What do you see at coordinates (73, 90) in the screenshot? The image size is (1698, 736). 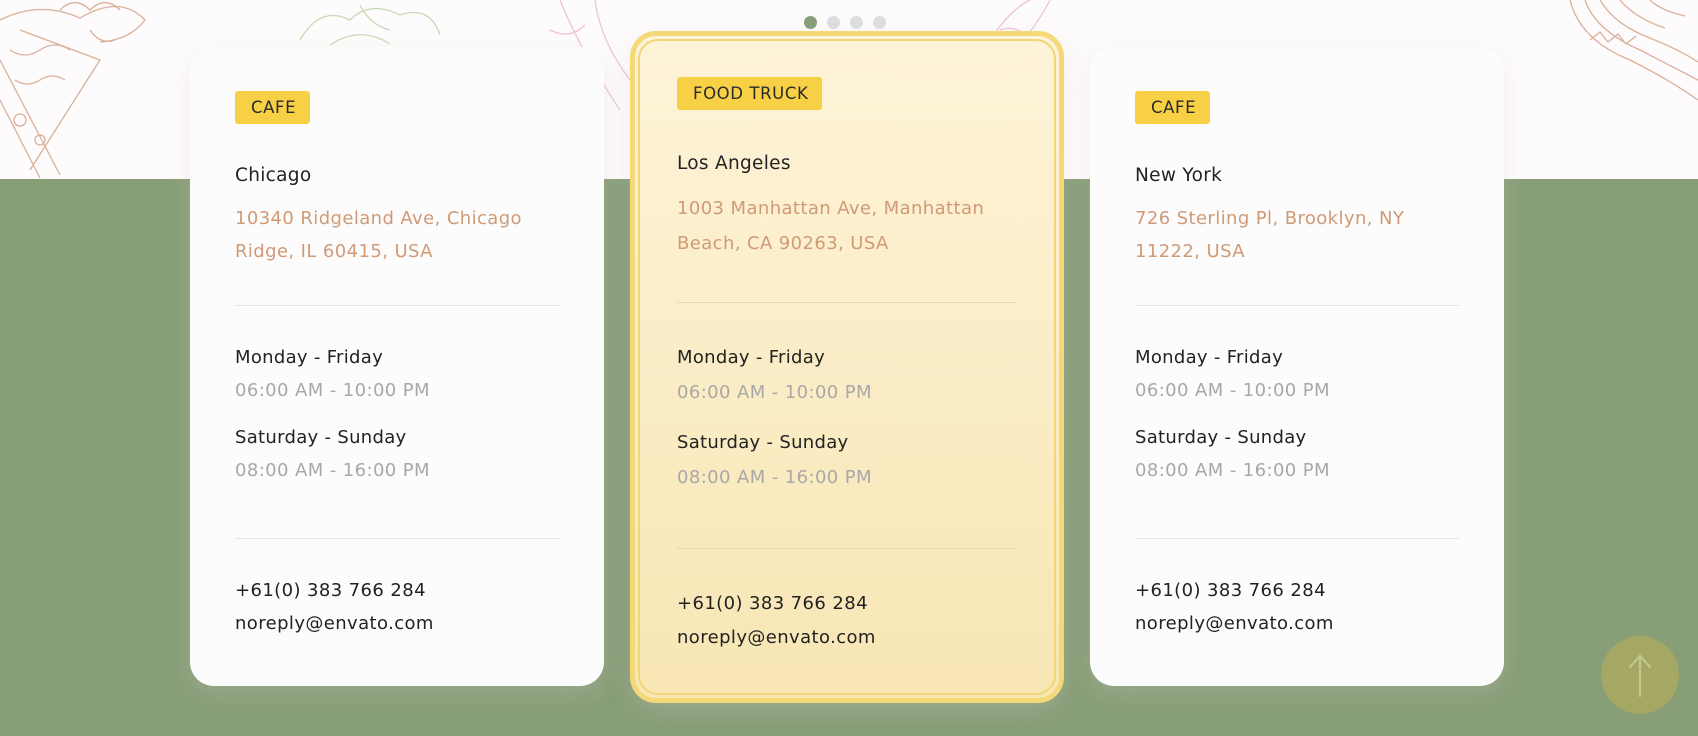 I see `ice-cream-sketch-icon` at bounding box center [73, 90].